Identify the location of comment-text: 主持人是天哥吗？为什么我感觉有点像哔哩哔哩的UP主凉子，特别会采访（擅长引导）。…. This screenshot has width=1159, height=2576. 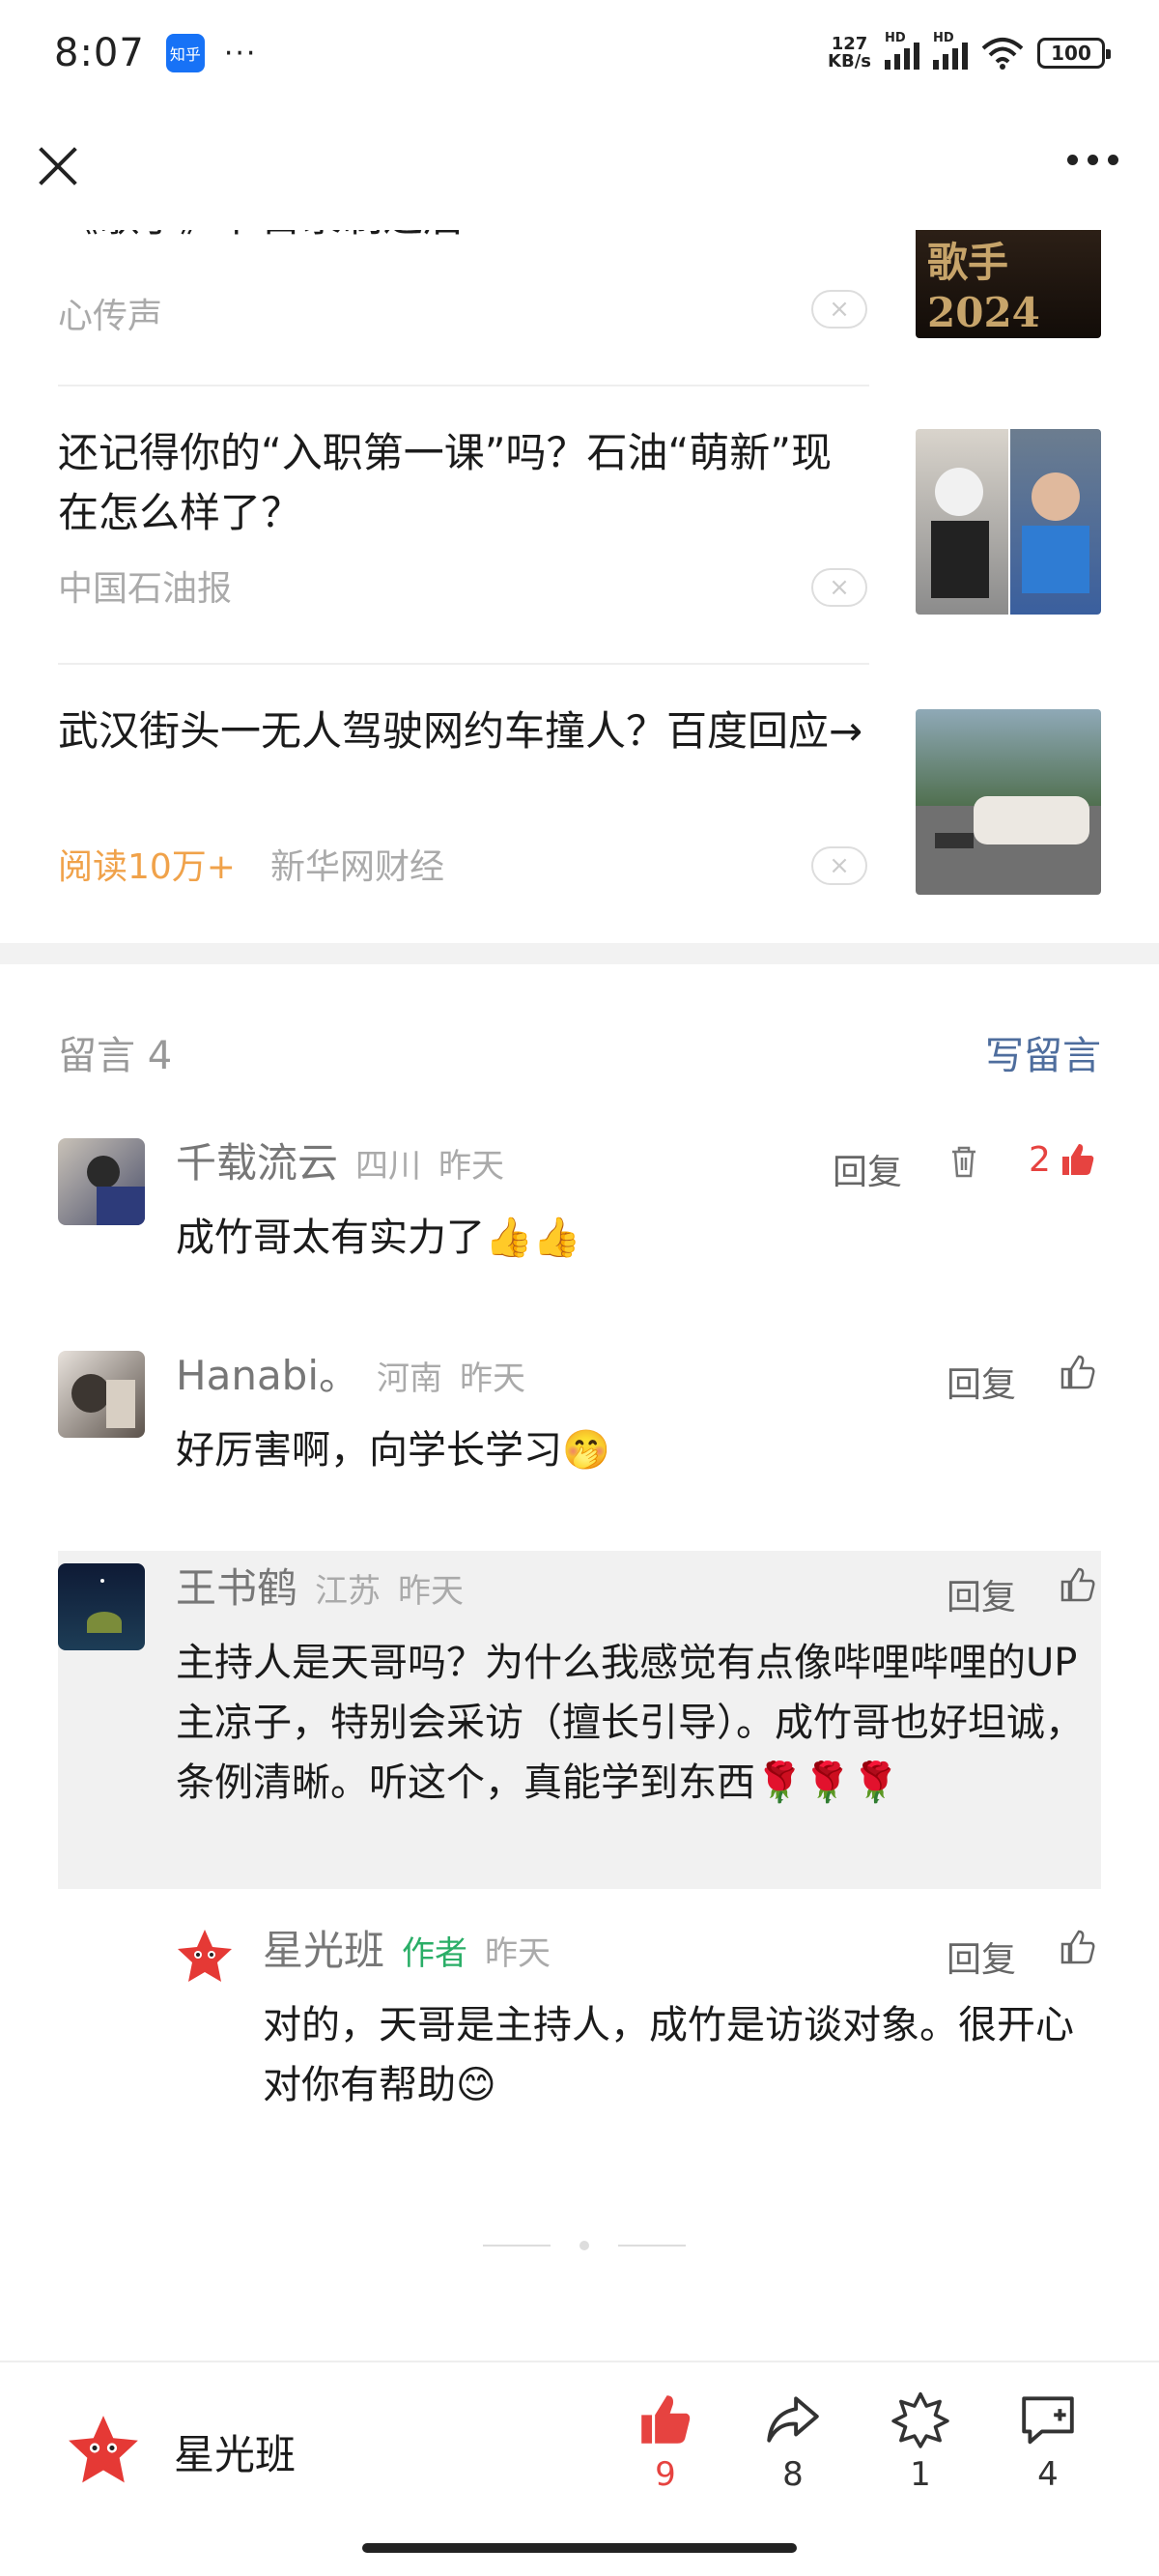
(630, 1723).